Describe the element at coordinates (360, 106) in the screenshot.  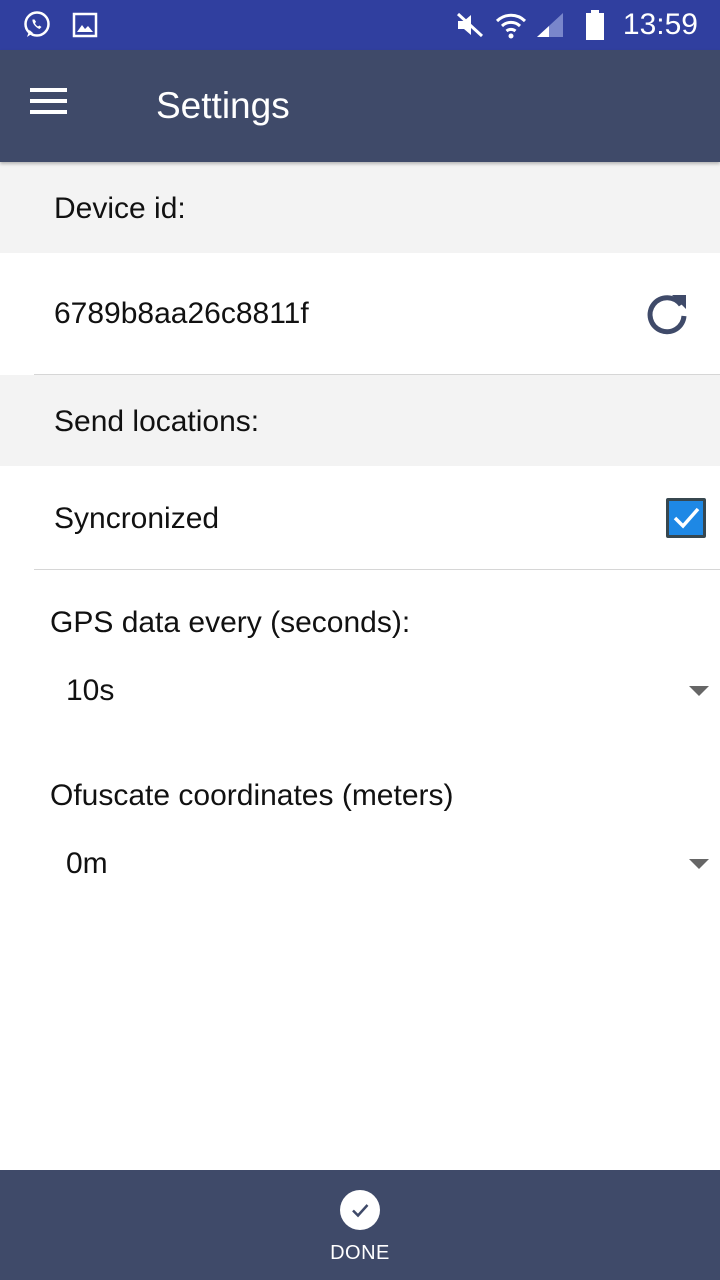
I see `app-bar: Settings` at that location.